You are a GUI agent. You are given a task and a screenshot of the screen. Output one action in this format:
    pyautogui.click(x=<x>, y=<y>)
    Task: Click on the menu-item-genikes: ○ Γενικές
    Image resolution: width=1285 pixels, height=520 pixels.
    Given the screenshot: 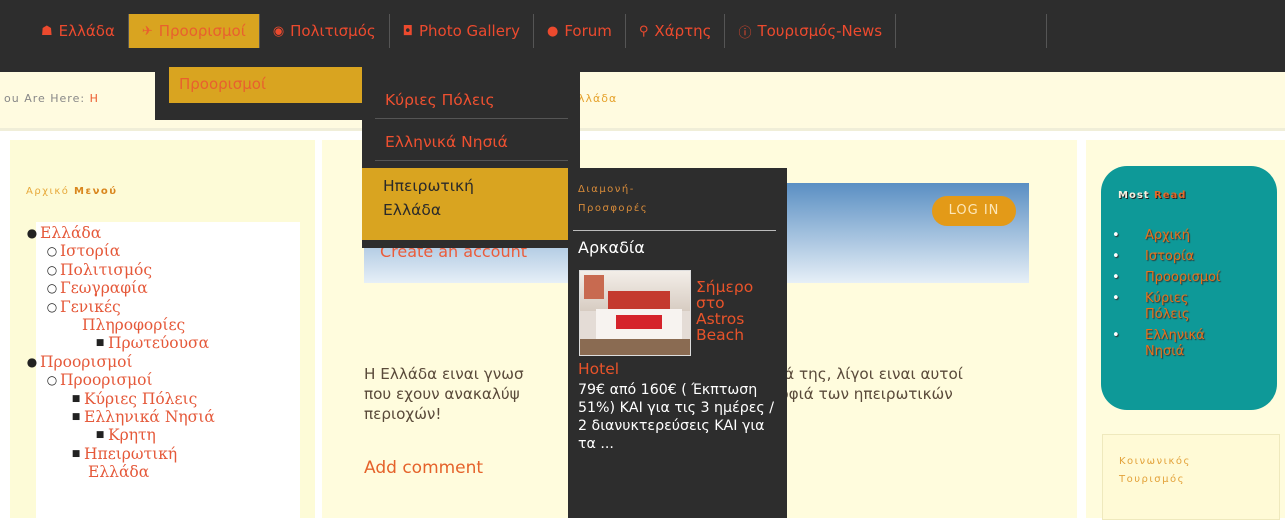 What is the action you would take?
    pyautogui.click(x=129, y=307)
    